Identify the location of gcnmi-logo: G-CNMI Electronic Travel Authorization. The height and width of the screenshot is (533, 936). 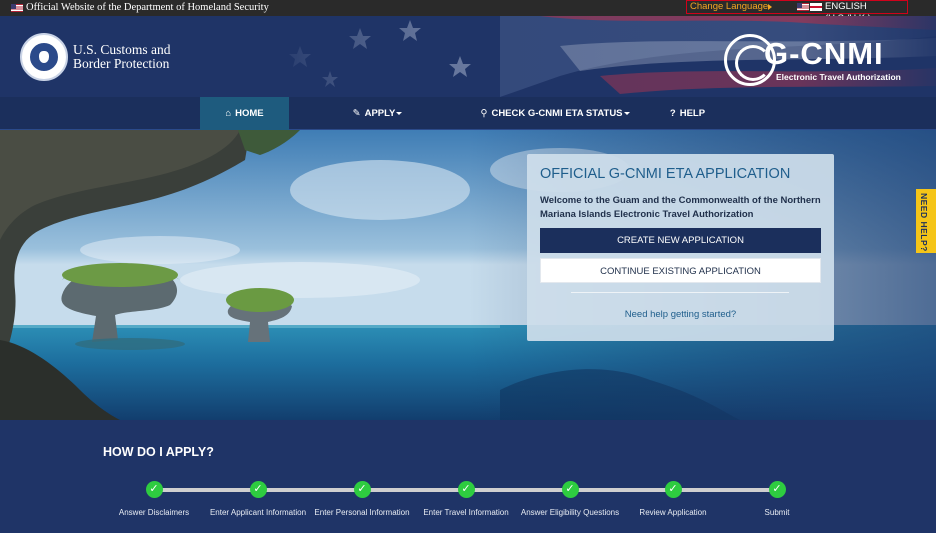
(824, 60).